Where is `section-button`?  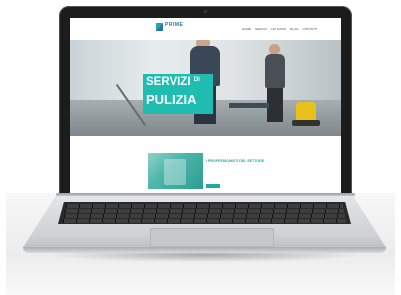
section-button is located at coordinates (213, 186).